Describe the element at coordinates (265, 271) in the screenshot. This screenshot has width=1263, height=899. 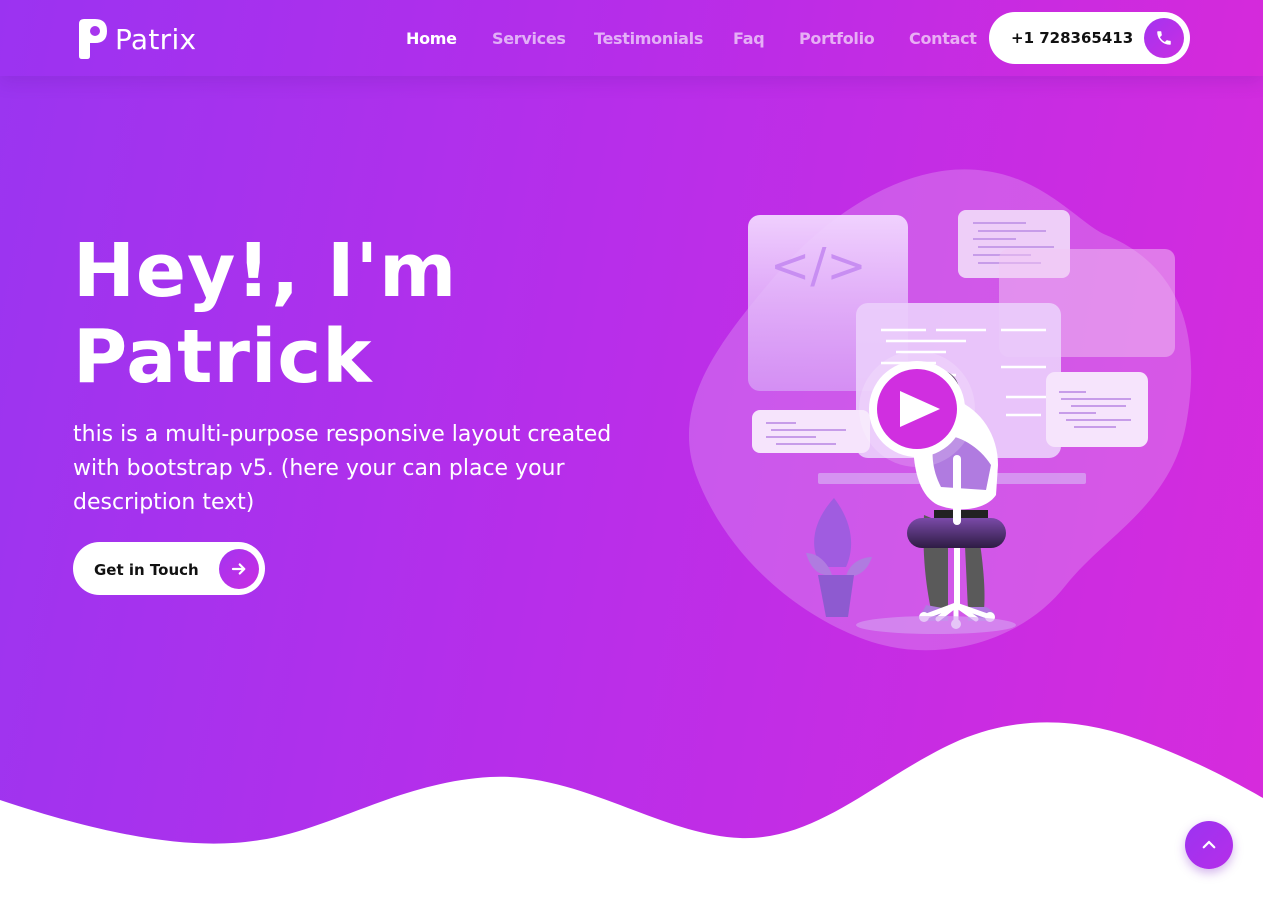
I see `hero-title-line1: Hey!, I'm` at that location.